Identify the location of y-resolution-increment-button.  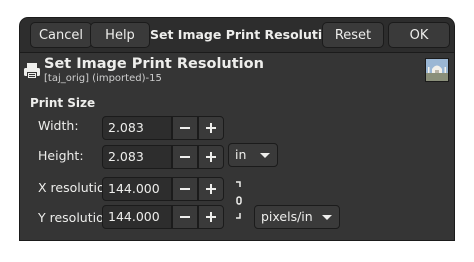
(211, 217).